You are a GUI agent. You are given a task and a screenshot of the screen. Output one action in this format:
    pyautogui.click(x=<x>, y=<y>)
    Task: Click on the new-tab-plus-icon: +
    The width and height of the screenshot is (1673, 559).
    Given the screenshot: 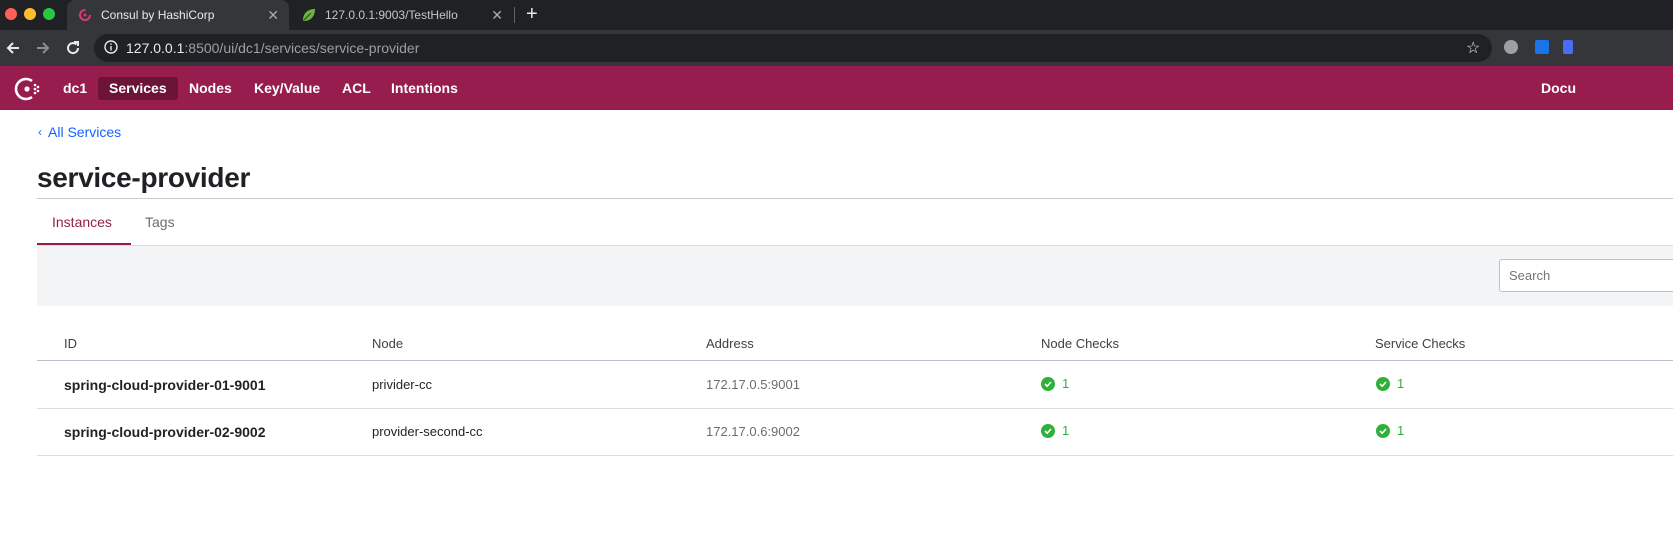 What is the action you would take?
    pyautogui.click(x=532, y=14)
    